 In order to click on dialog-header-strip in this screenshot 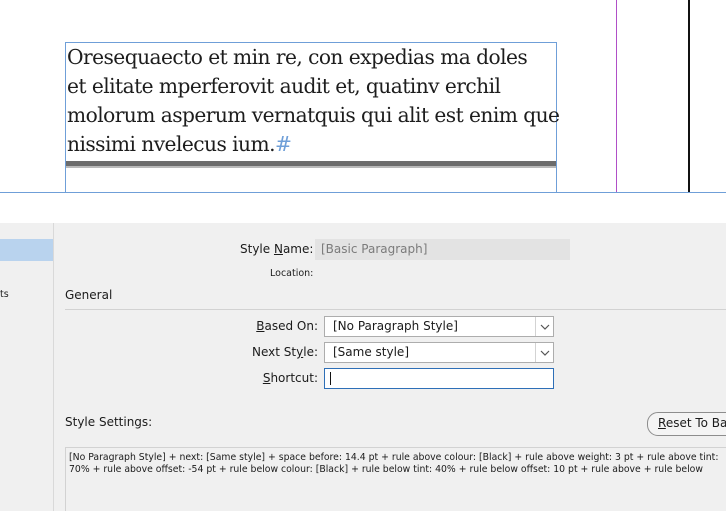, I will do `click(363, 208)`.